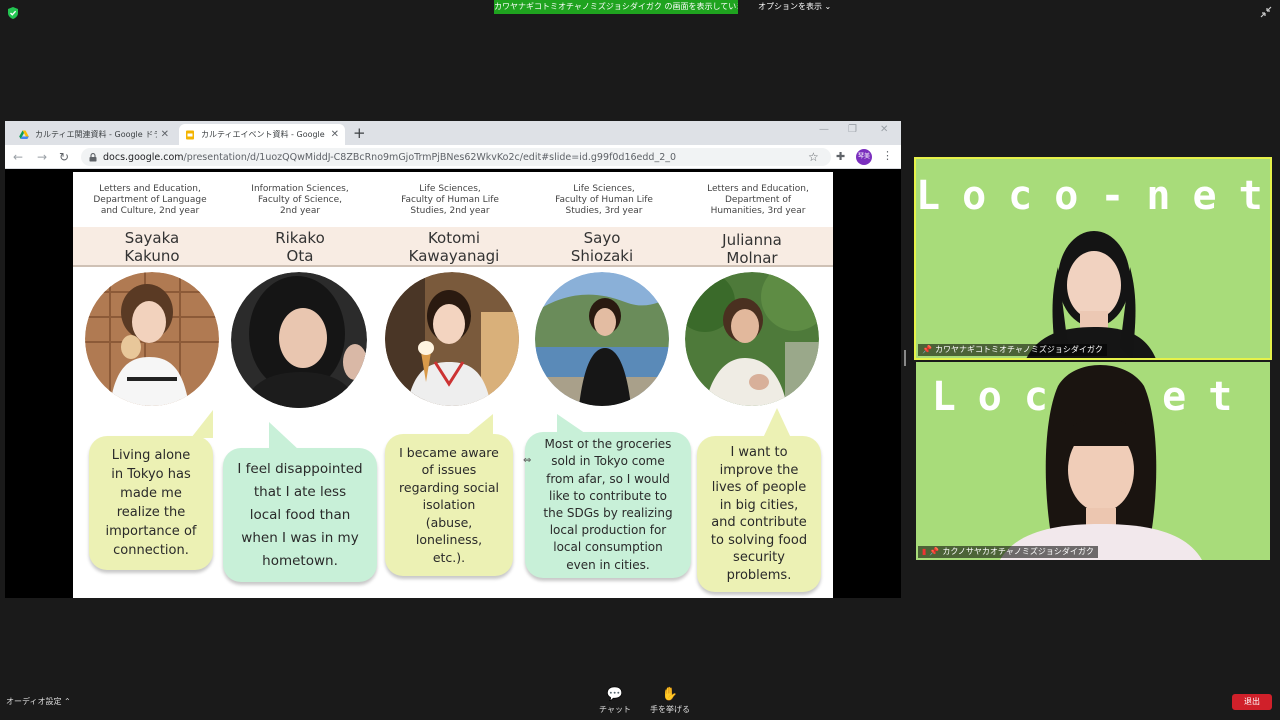 The height and width of the screenshot is (720, 1280). What do you see at coordinates (752, 249) in the screenshot?
I see `person-name: Julianna Molnar` at bounding box center [752, 249].